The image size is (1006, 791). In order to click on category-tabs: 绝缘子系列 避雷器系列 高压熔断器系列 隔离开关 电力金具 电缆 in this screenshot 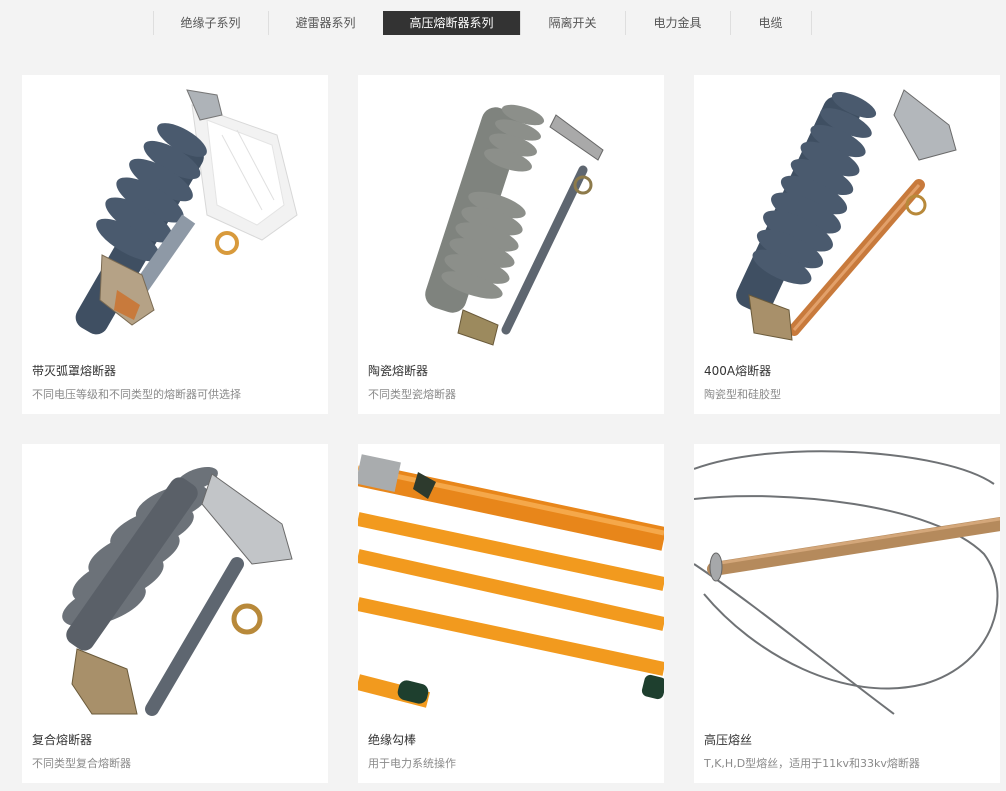, I will do `click(503, 25)`.